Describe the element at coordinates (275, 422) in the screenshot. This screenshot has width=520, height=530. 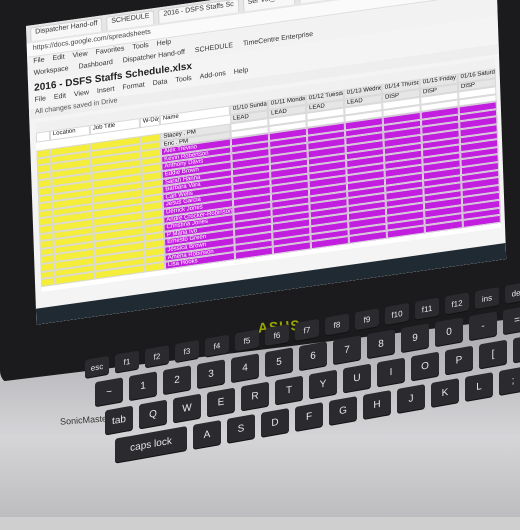
I see `key-d: D` at that location.